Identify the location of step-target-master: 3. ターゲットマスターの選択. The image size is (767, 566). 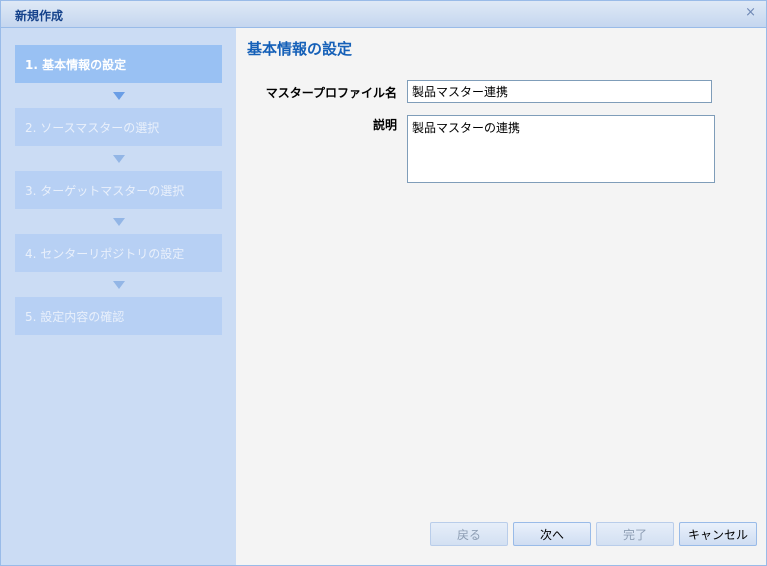
(118, 190).